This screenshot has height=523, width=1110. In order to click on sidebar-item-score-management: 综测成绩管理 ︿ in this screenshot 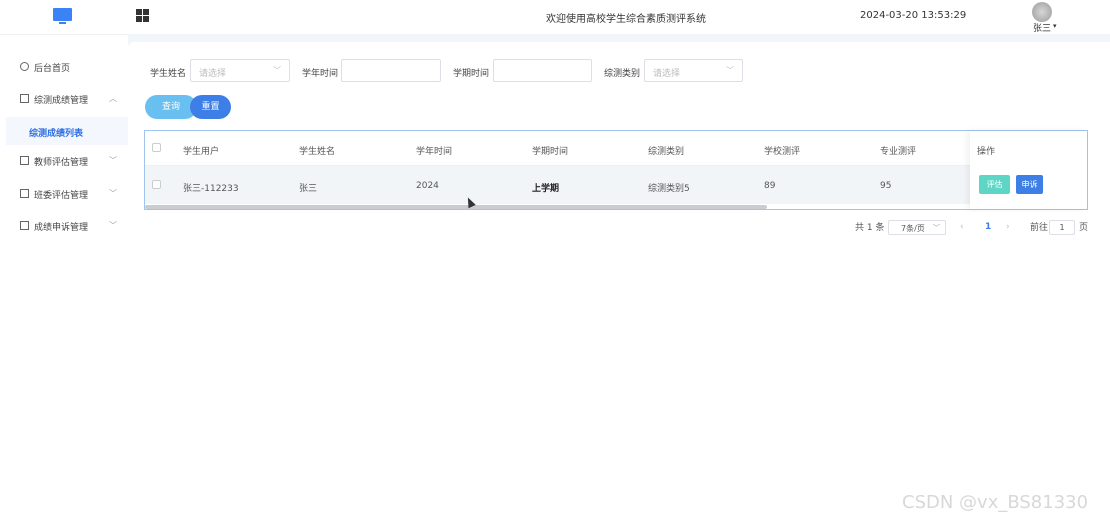, I will do `click(64, 99)`.